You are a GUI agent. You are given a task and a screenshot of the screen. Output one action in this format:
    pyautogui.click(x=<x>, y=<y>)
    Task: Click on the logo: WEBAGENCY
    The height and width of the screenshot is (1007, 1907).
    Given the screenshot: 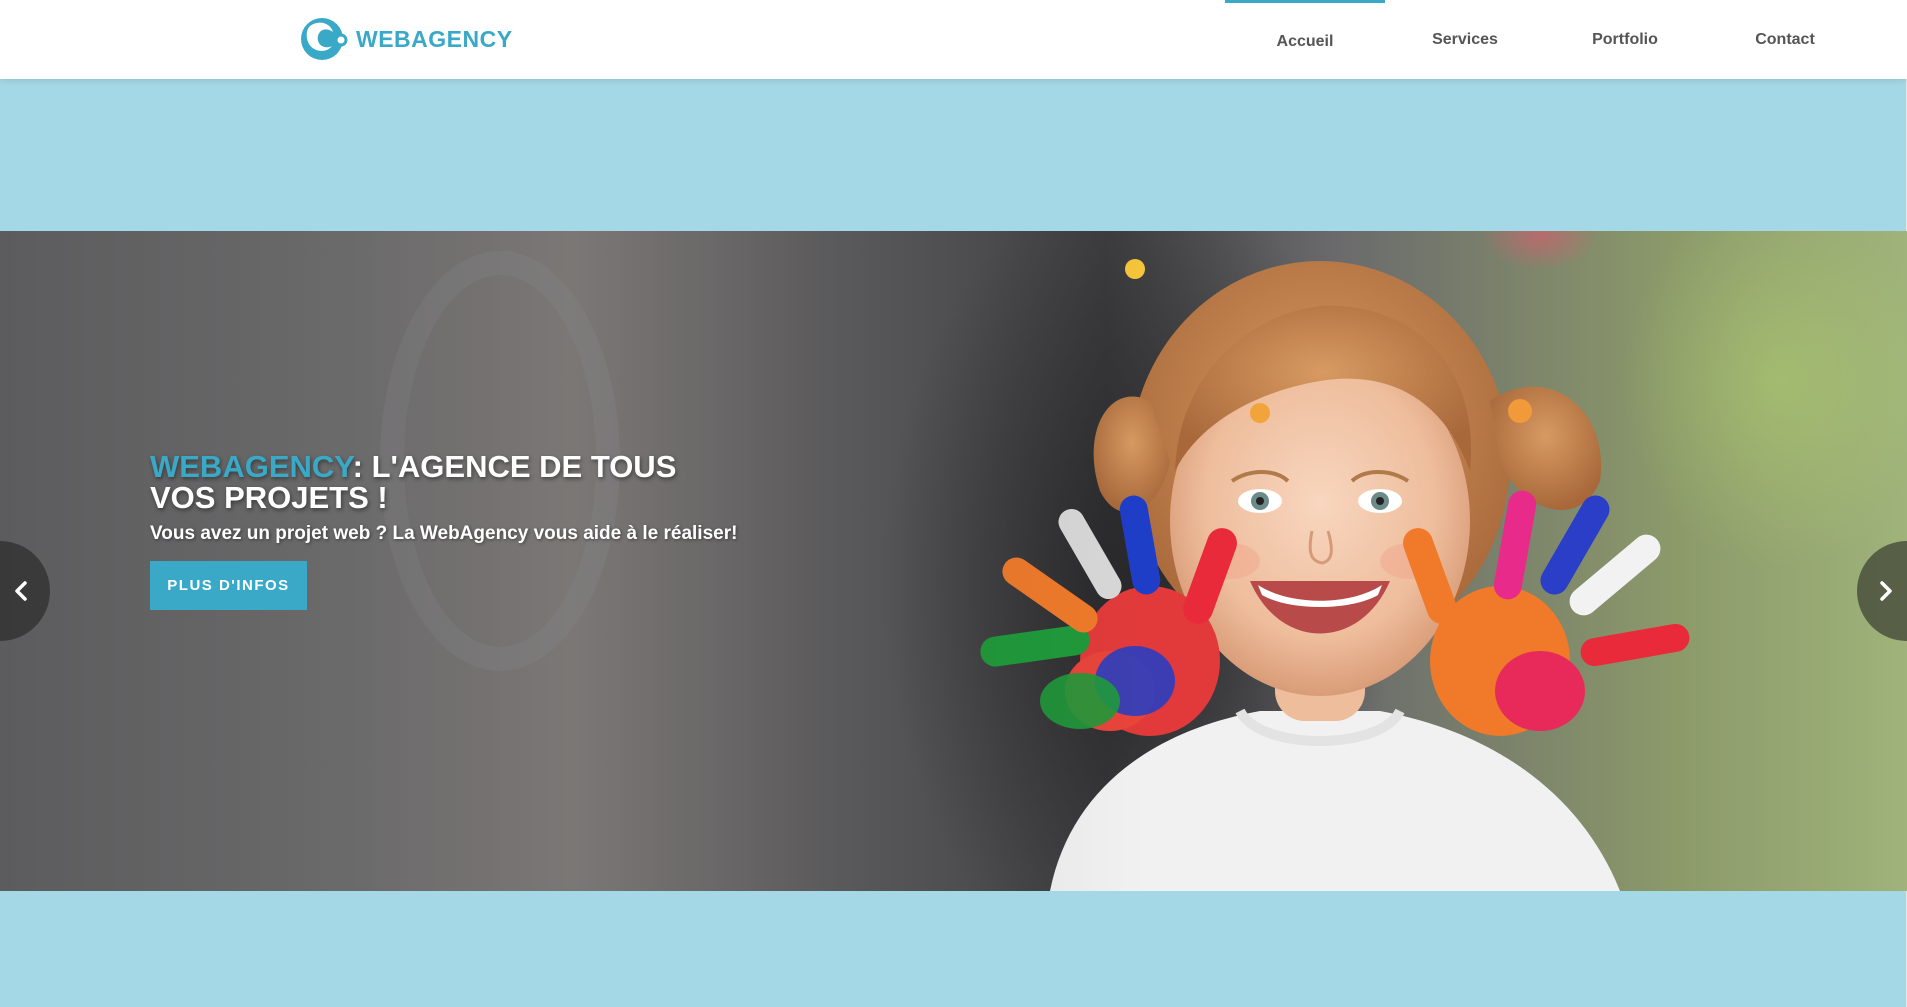 What is the action you would take?
    pyautogui.click(x=406, y=39)
    